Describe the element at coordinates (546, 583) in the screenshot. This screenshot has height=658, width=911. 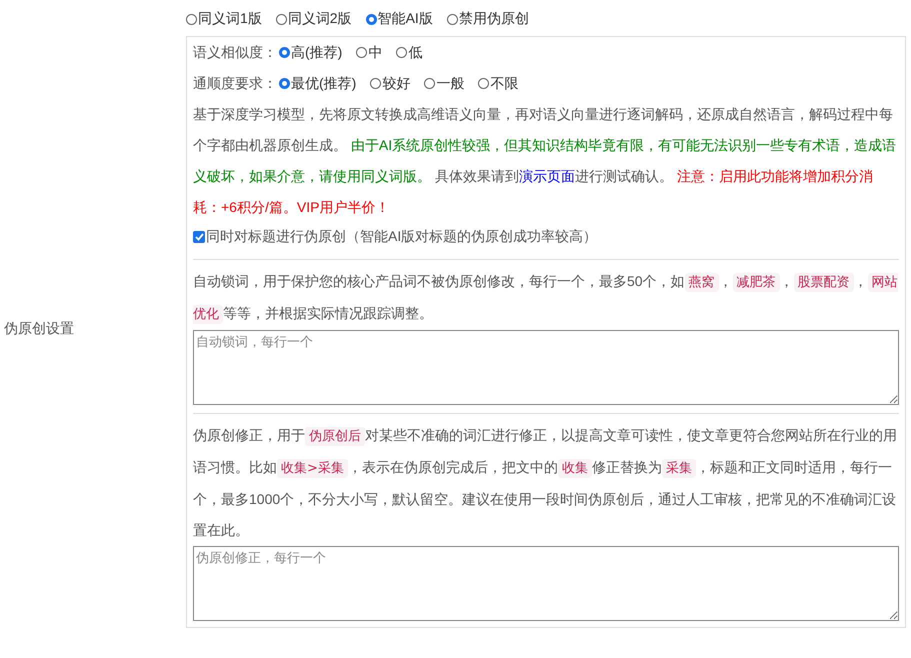
I see `textarea-field: 伪原创修正，每行一个` at that location.